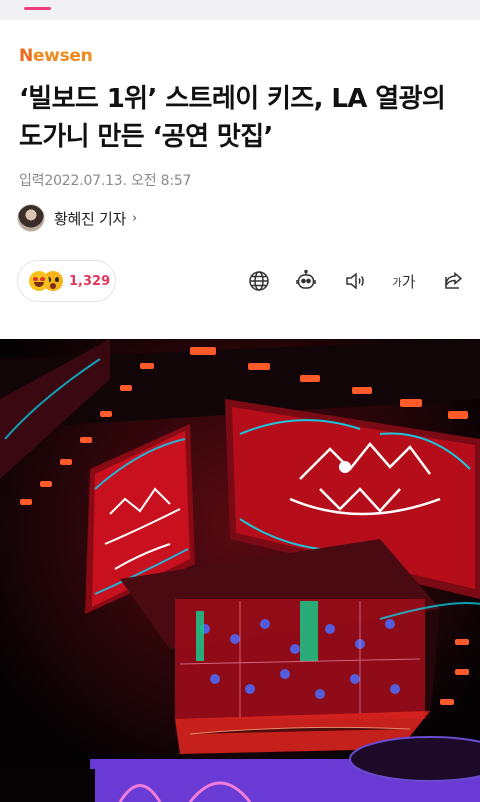  What do you see at coordinates (105, 181) in the screenshot?
I see `published-time: 입력2022.07.13. 오전 8:57` at bounding box center [105, 181].